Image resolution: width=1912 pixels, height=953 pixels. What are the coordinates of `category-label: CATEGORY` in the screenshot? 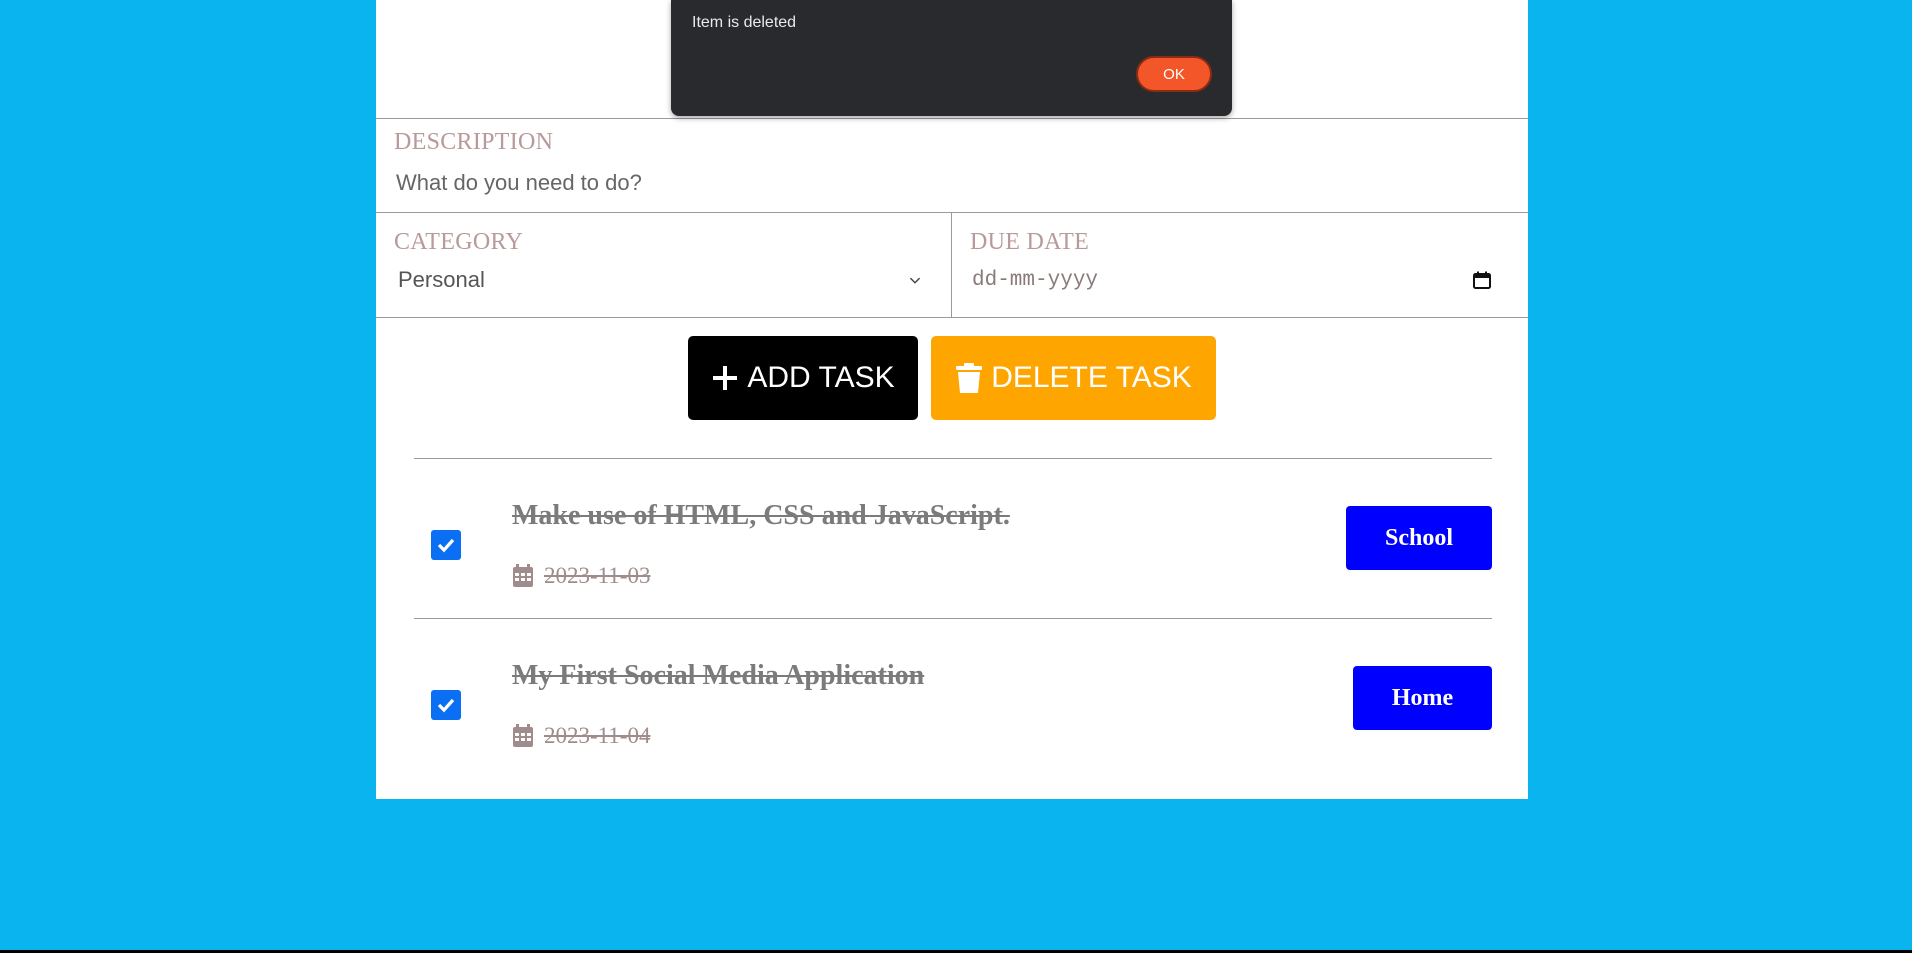 It's located at (459, 242).